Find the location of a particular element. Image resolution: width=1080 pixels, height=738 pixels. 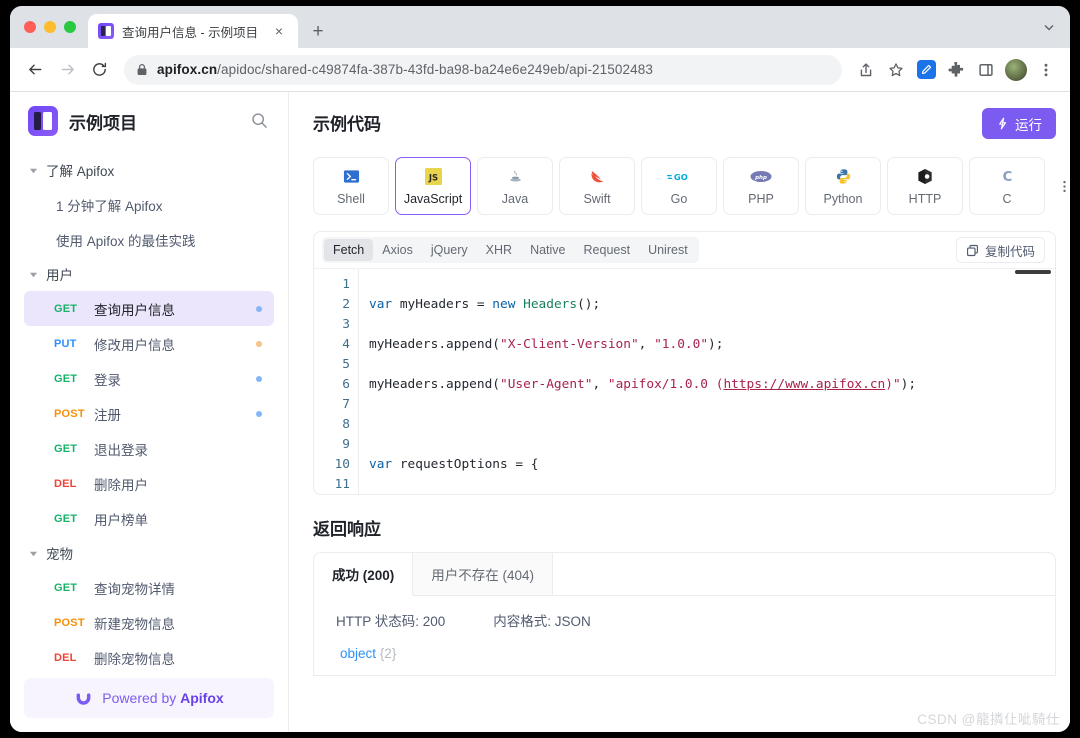

copy-code-label: 复制代码 is located at coordinates (1009, 251).